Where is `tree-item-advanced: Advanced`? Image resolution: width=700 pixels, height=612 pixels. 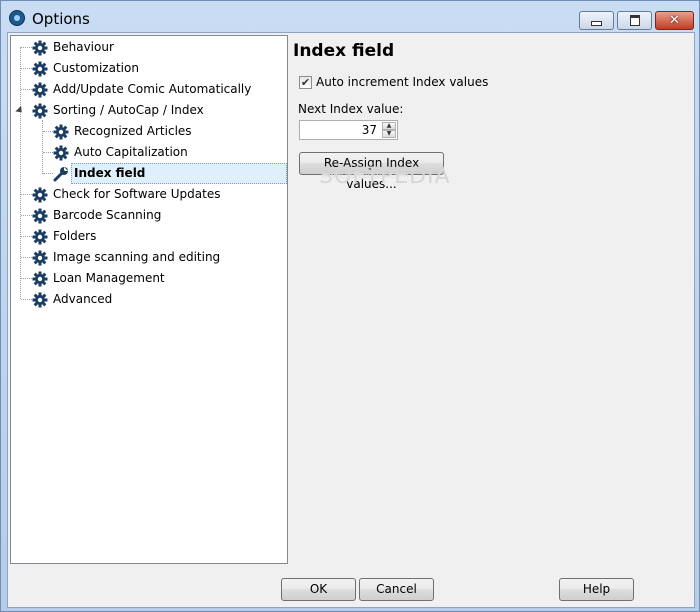 tree-item-advanced: Advanced is located at coordinates (141, 299).